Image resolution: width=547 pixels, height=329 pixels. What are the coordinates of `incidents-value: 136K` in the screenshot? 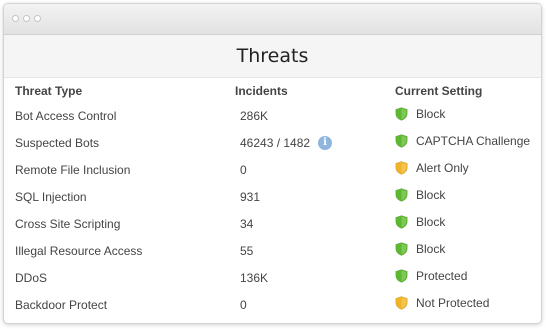 It's located at (254, 277).